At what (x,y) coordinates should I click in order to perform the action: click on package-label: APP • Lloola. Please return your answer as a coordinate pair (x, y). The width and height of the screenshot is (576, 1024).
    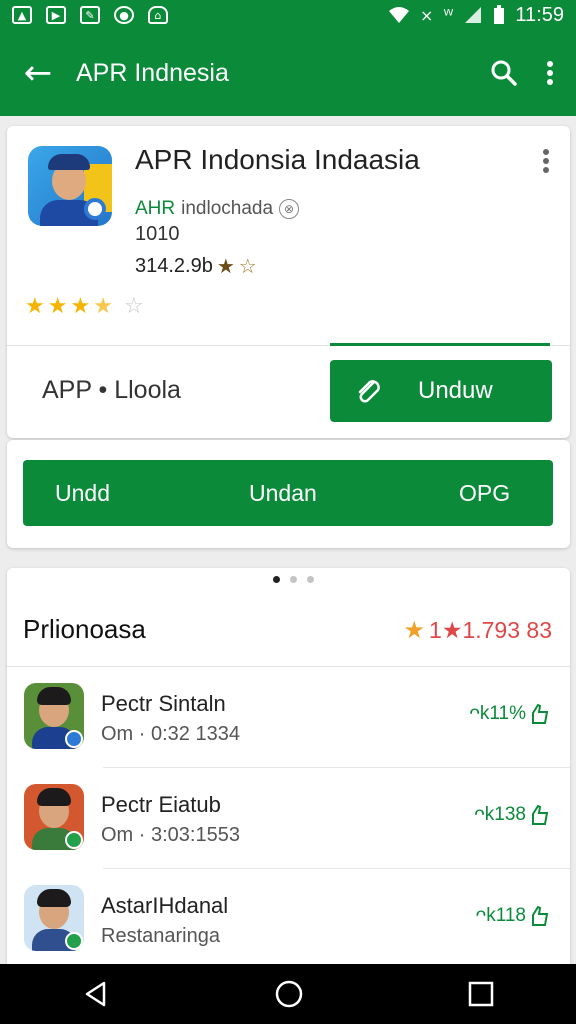
    Looking at the image, I should click on (111, 390).